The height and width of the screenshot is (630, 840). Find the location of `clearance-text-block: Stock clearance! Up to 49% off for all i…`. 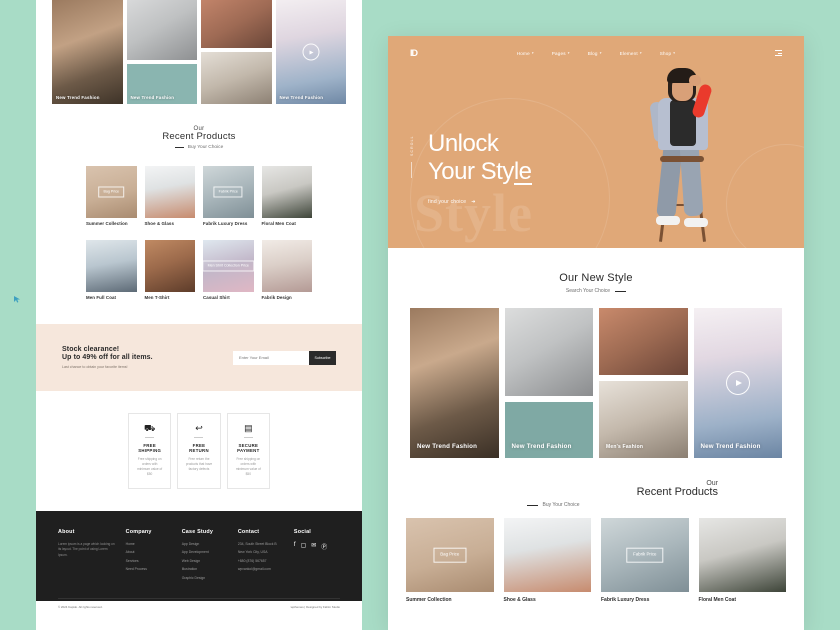

clearance-text-block: Stock clearance! Up to 49% off for all i… is located at coordinates (107, 357).